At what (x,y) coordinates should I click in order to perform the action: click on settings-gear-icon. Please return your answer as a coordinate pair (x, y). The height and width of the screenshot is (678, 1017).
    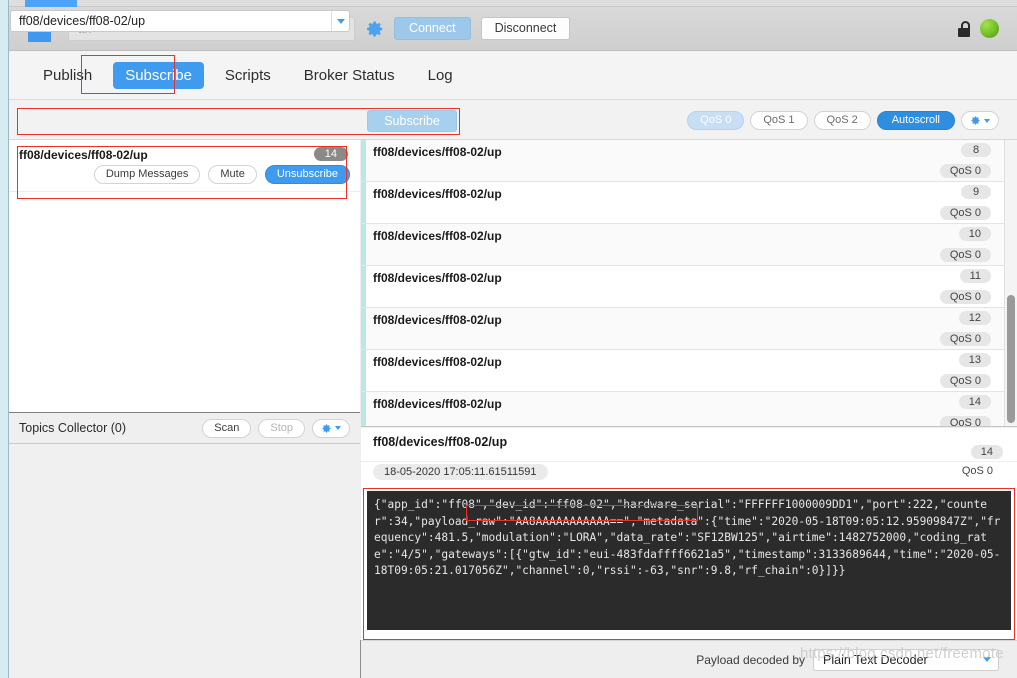
    Looking at the image, I should click on (375, 29).